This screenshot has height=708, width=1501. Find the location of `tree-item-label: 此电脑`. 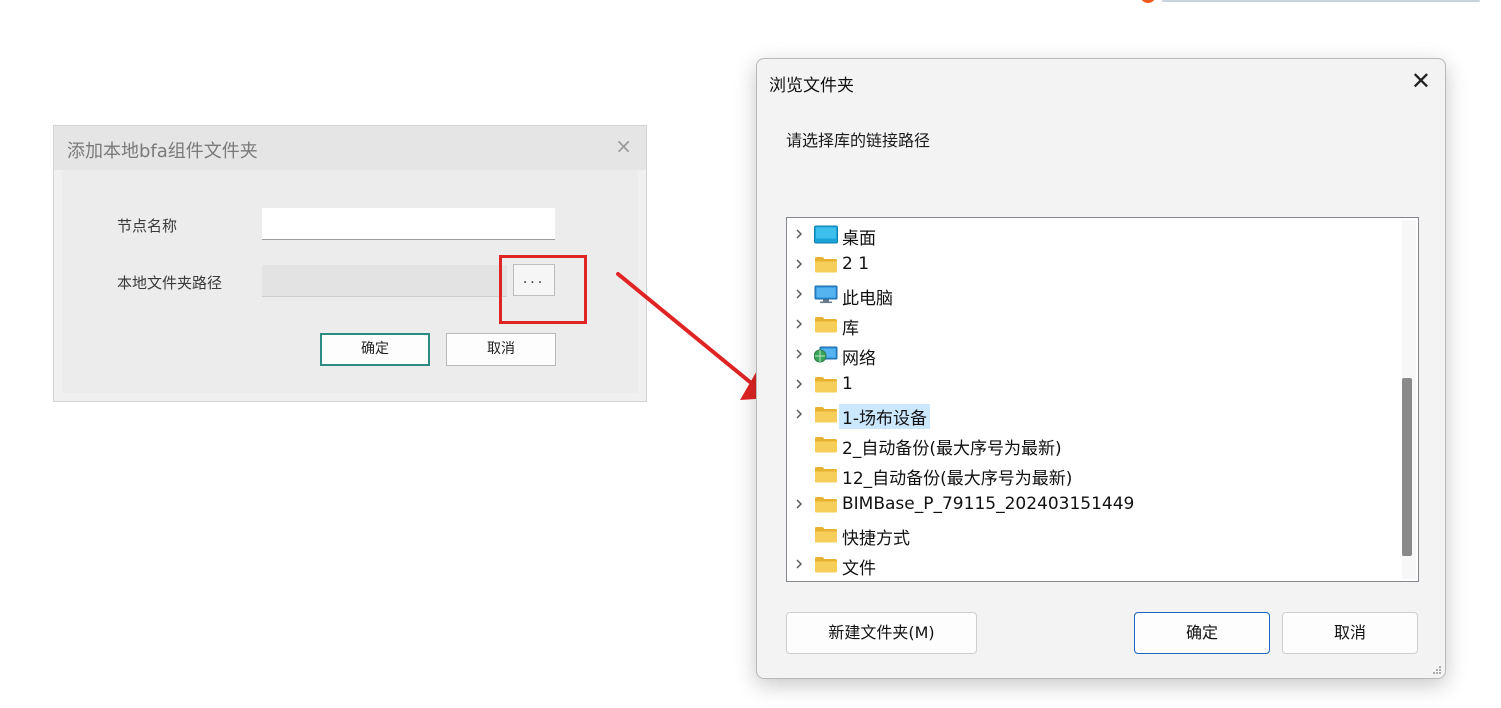

tree-item-label: 此电脑 is located at coordinates (867, 299).